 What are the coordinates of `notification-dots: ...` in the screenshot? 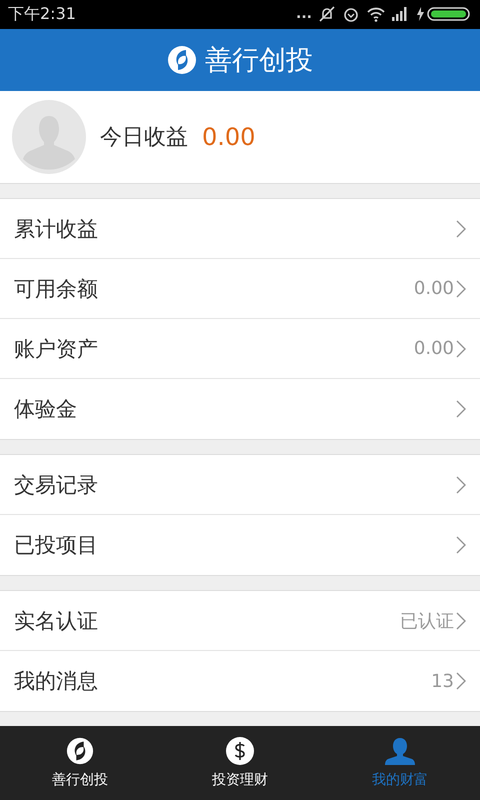 It's located at (304, 14).